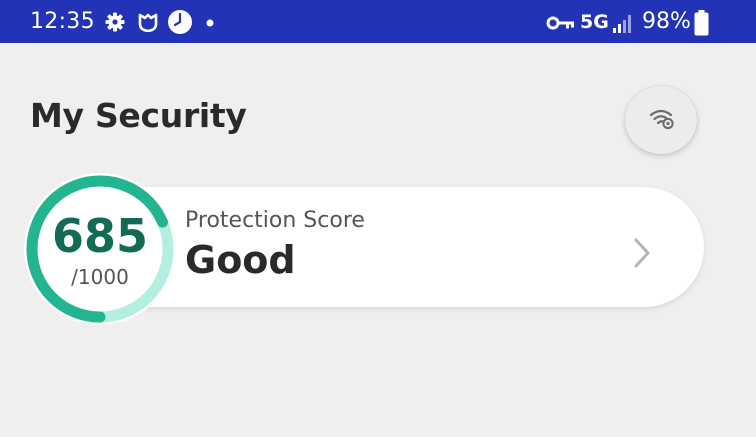 The width and height of the screenshot is (756, 437). Describe the element at coordinates (138, 115) in the screenshot. I see `page-title: My Security` at that location.